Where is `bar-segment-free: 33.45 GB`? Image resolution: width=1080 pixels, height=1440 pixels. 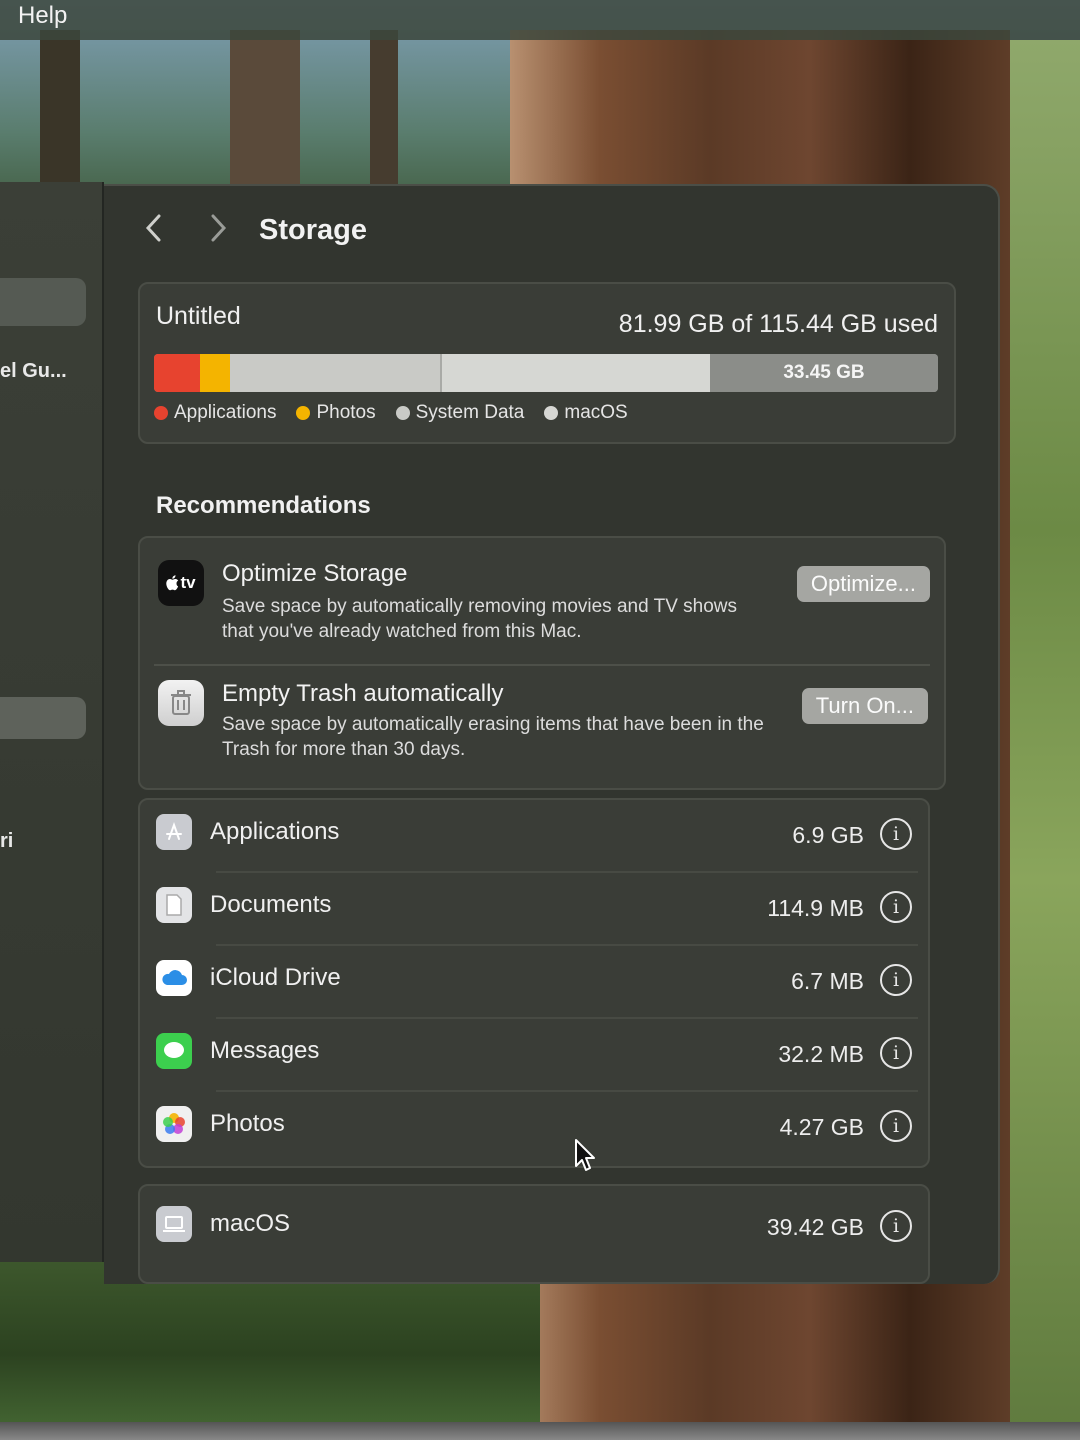 bar-segment-free: 33.45 GB is located at coordinates (824, 373).